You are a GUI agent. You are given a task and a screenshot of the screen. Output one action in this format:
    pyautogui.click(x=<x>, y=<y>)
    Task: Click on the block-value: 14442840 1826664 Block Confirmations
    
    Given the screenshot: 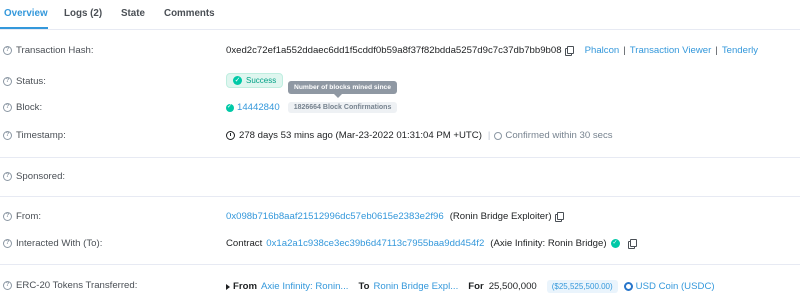 What is the action you would take?
    pyautogui.click(x=312, y=107)
    